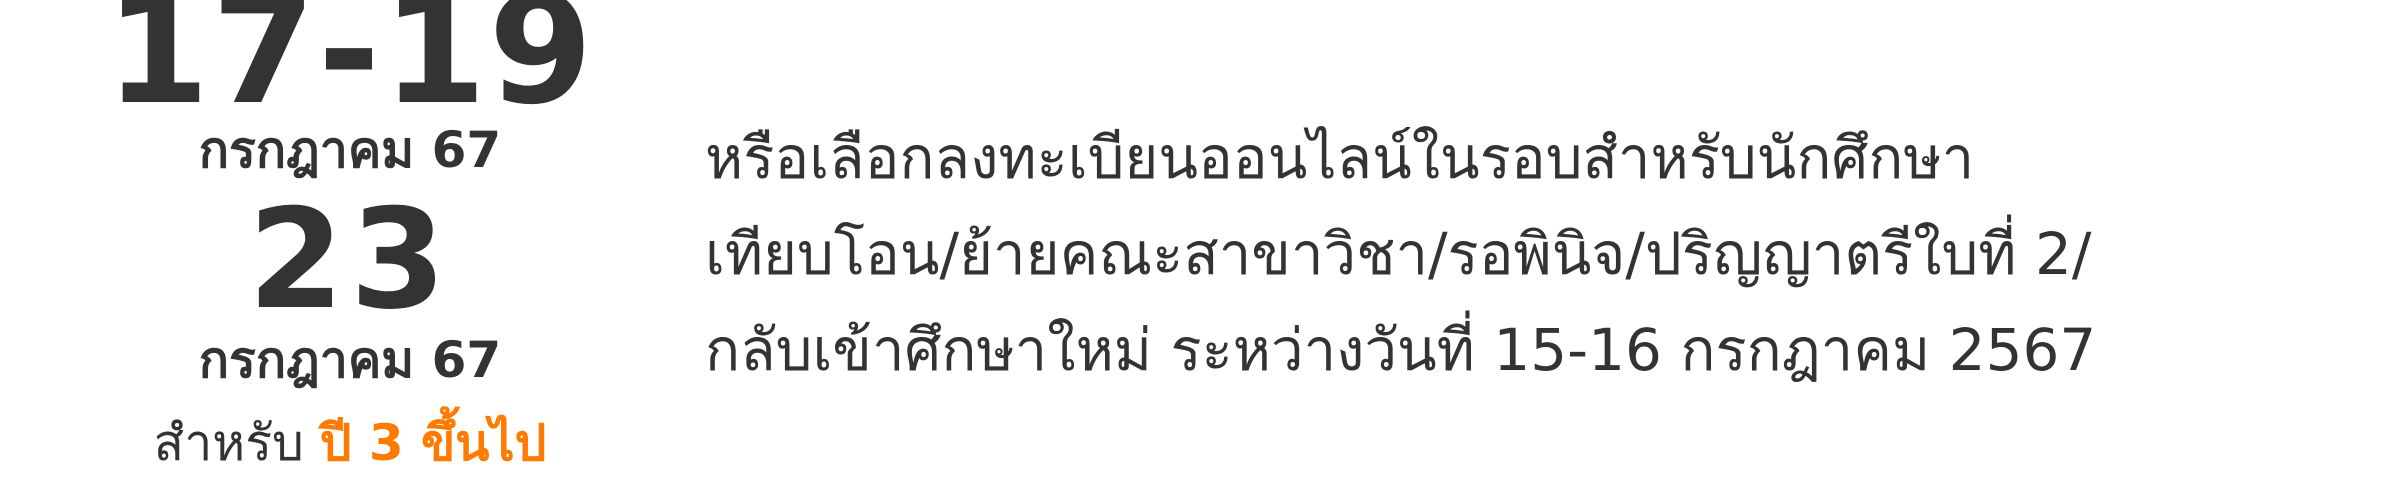 This screenshot has height=500, width=2400. What do you see at coordinates (350, 360) in the screenshot?
I see `month-label-2: กรกฎาคม 67` at bounding box center [350, 360].